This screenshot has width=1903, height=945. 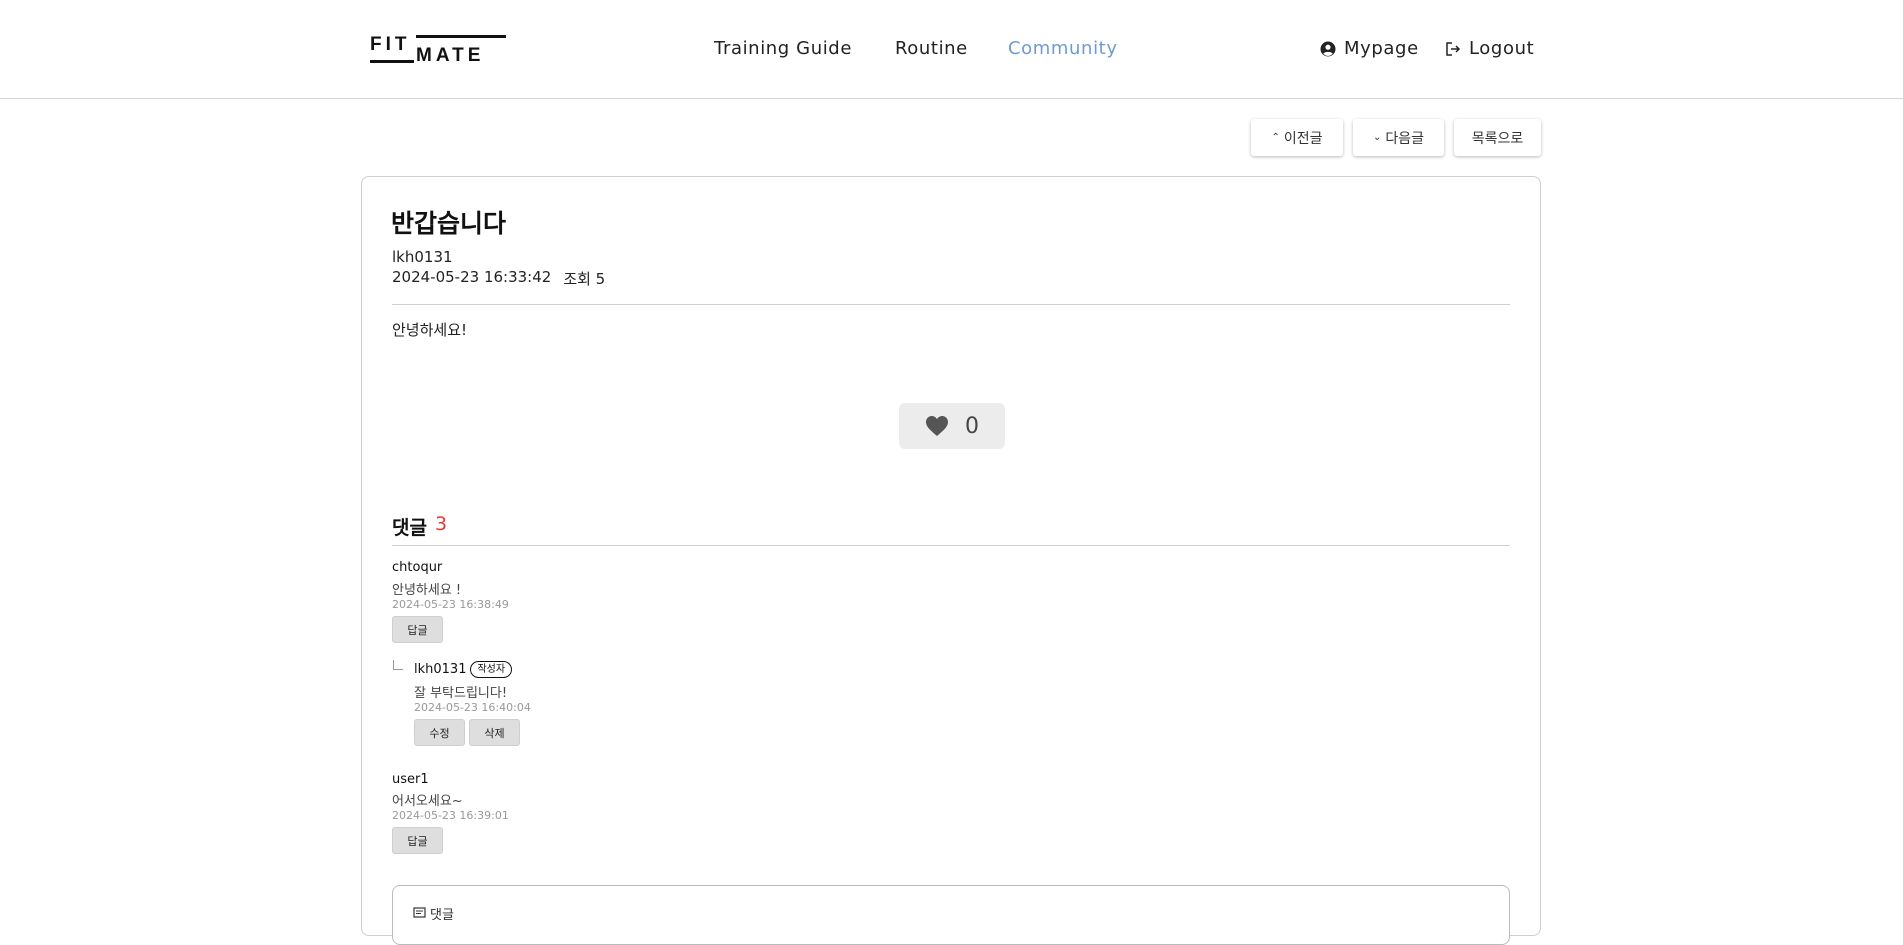 I want to click on logout-label: Logout, so click(x=1502, y=48).